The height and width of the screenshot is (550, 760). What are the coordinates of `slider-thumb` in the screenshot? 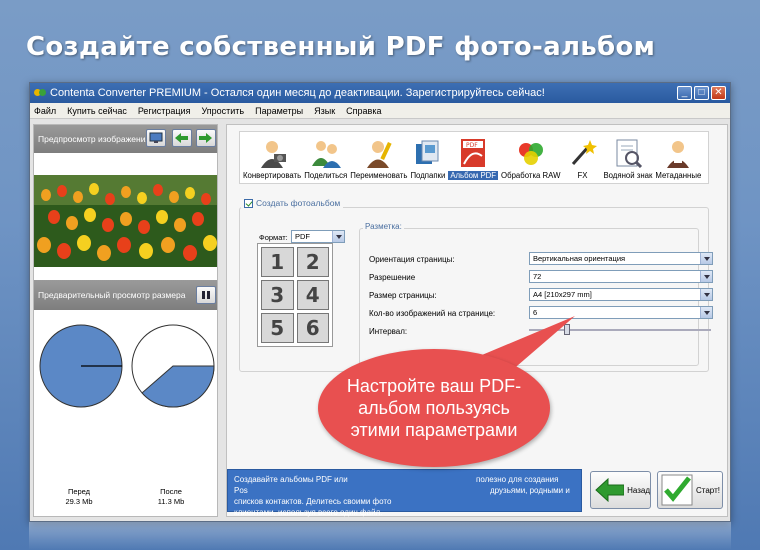 It's located at (567, 329).